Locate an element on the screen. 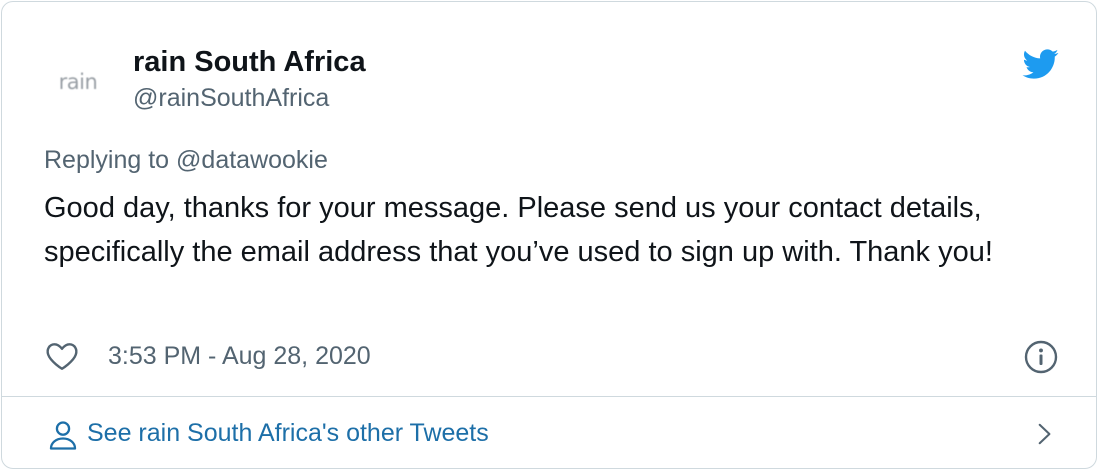 This screenshot has height=472, width=1100. info-icon is located at coordinates (1041, 357).